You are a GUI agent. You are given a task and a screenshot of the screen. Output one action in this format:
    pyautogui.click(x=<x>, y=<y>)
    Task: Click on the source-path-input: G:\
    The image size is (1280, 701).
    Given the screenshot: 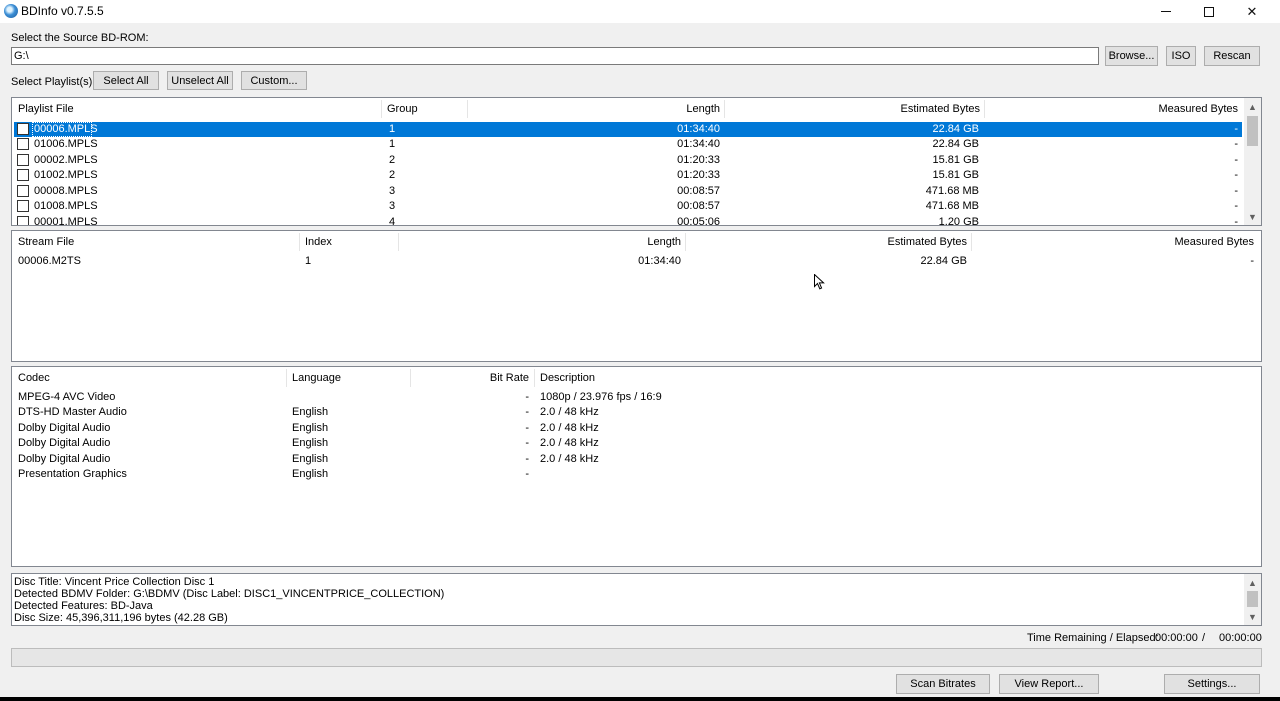 What is the action you would take?
    pyautogui.click(x=555, y=56)
    